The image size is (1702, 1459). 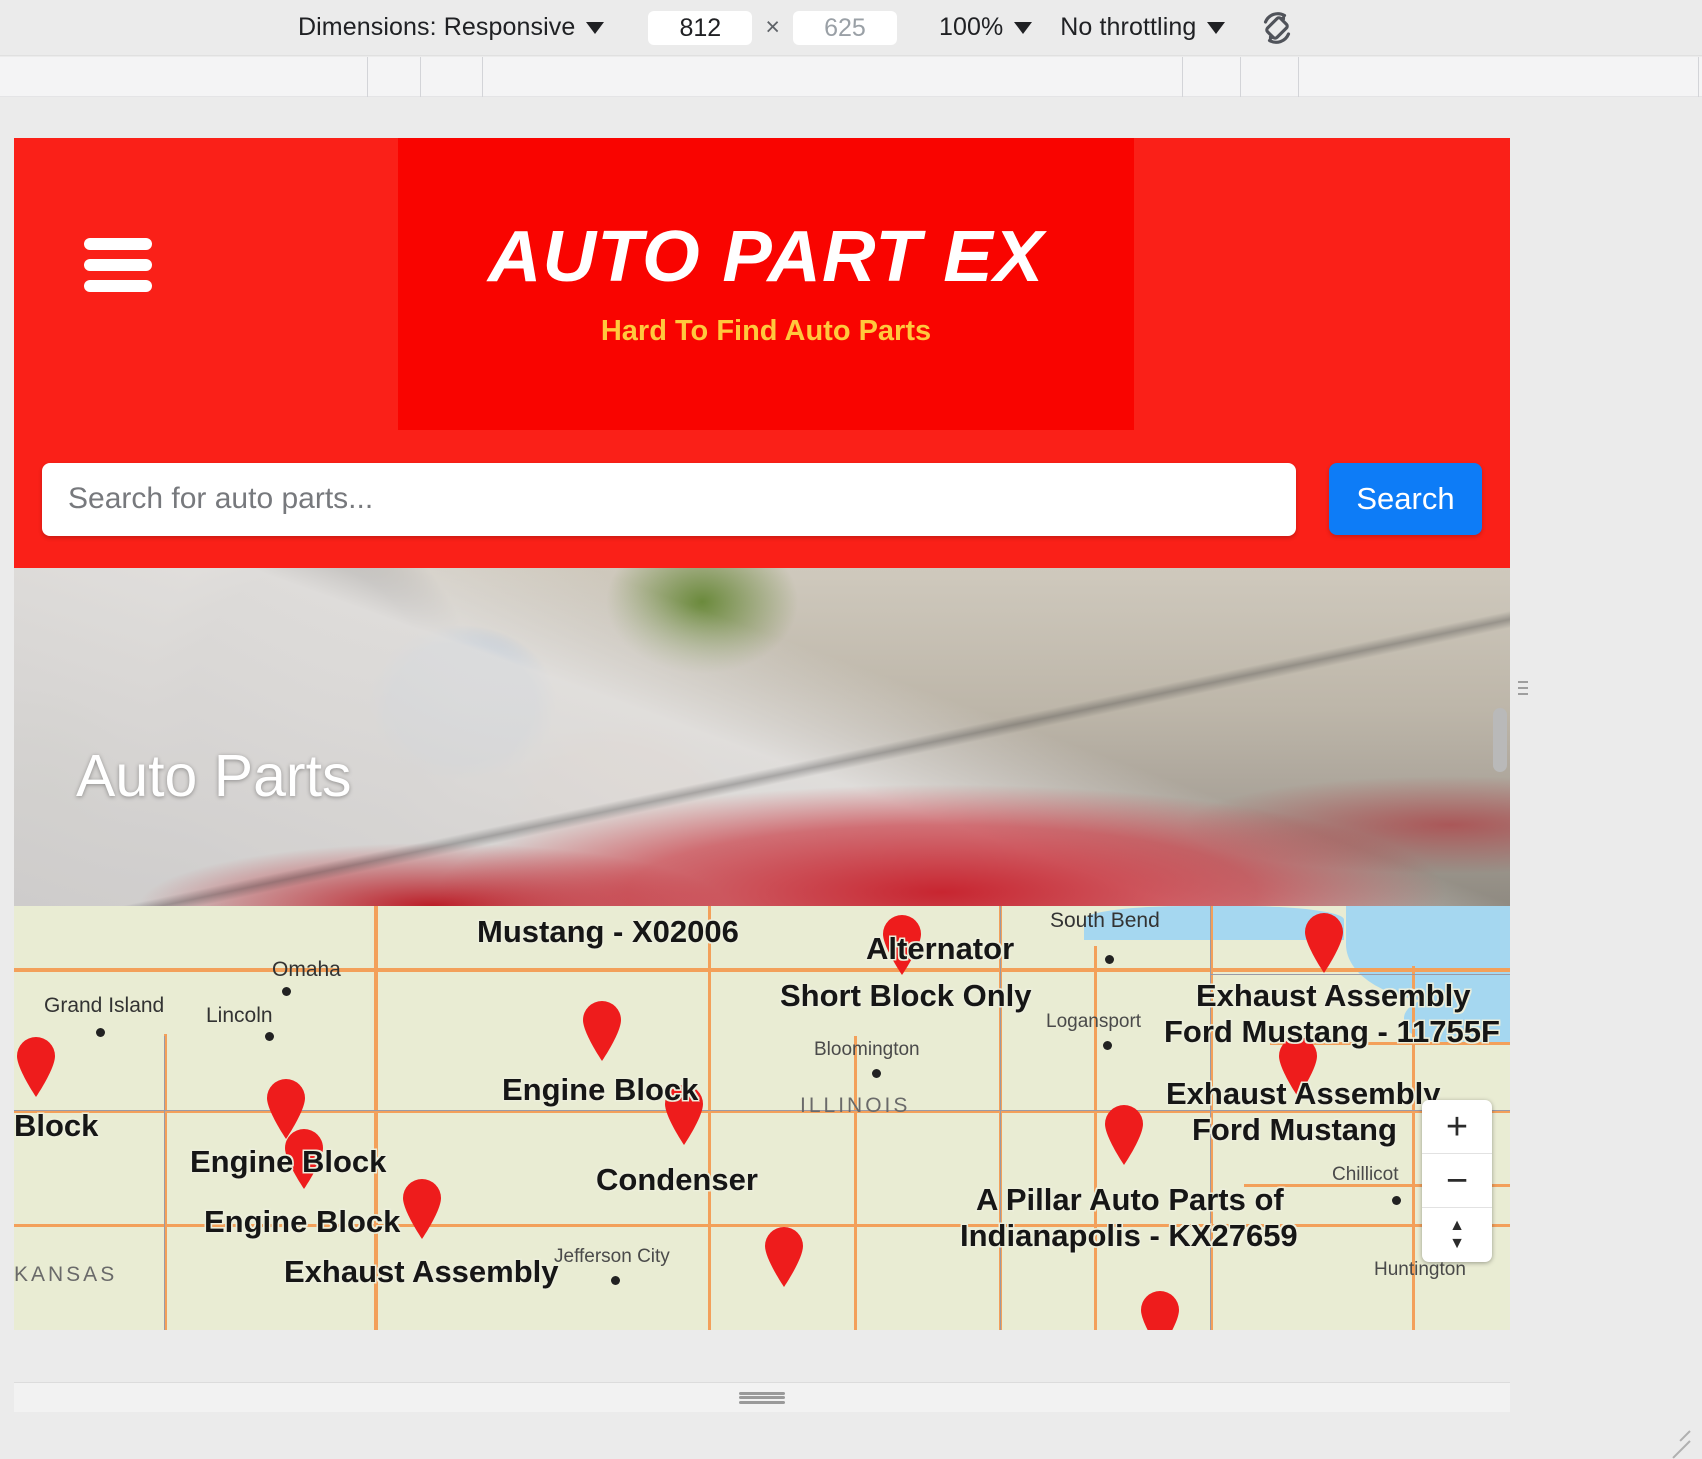 I want to click on map-state-label: KANSAS, so click(x=66, y=1274).